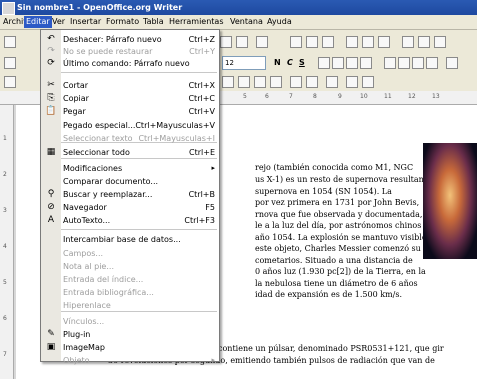  I want to click on menu-item-shortcut: Ctrl+Mayusculas+I, so click(176, 138).